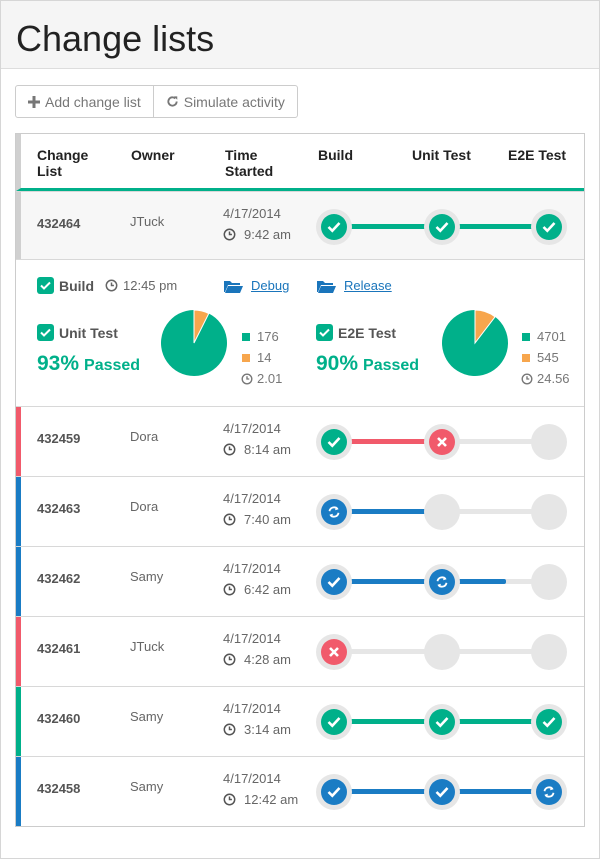 This screenshot has width=600, height=859. What do you see at coordinates (115, 38) in the screenshot?
I see `page-title: Change lists` at bounding box center [115, 38].